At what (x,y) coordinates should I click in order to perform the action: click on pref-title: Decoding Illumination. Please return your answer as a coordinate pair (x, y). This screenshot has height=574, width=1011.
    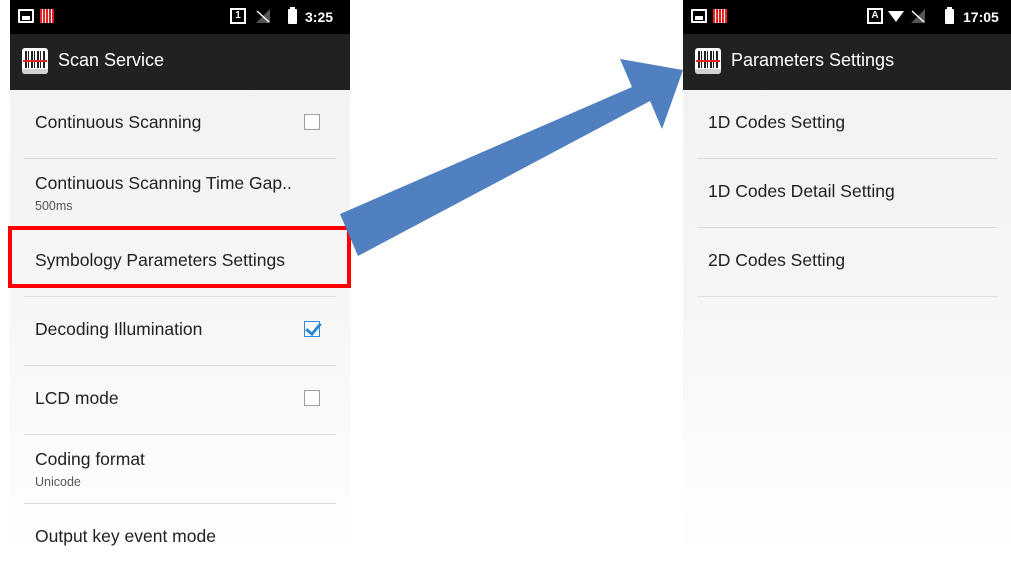
    Looking at the image, I should click on (119, 329).